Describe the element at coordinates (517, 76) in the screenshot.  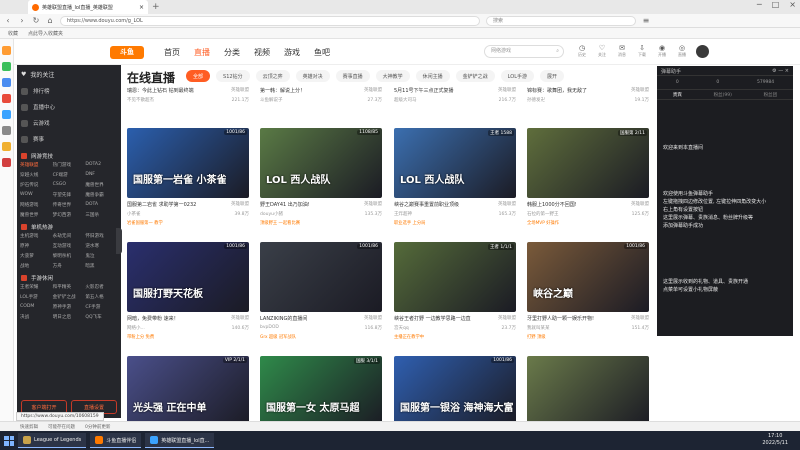
I see `filter-chip: LOL手游` at that location.